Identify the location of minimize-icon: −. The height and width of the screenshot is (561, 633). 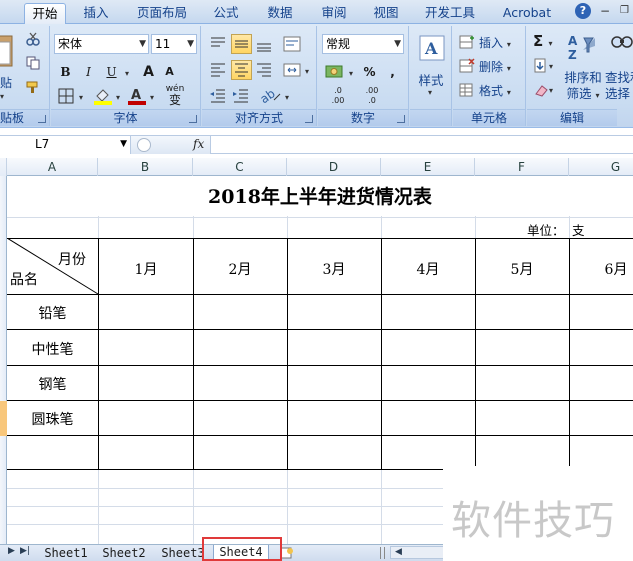
(605, 11).